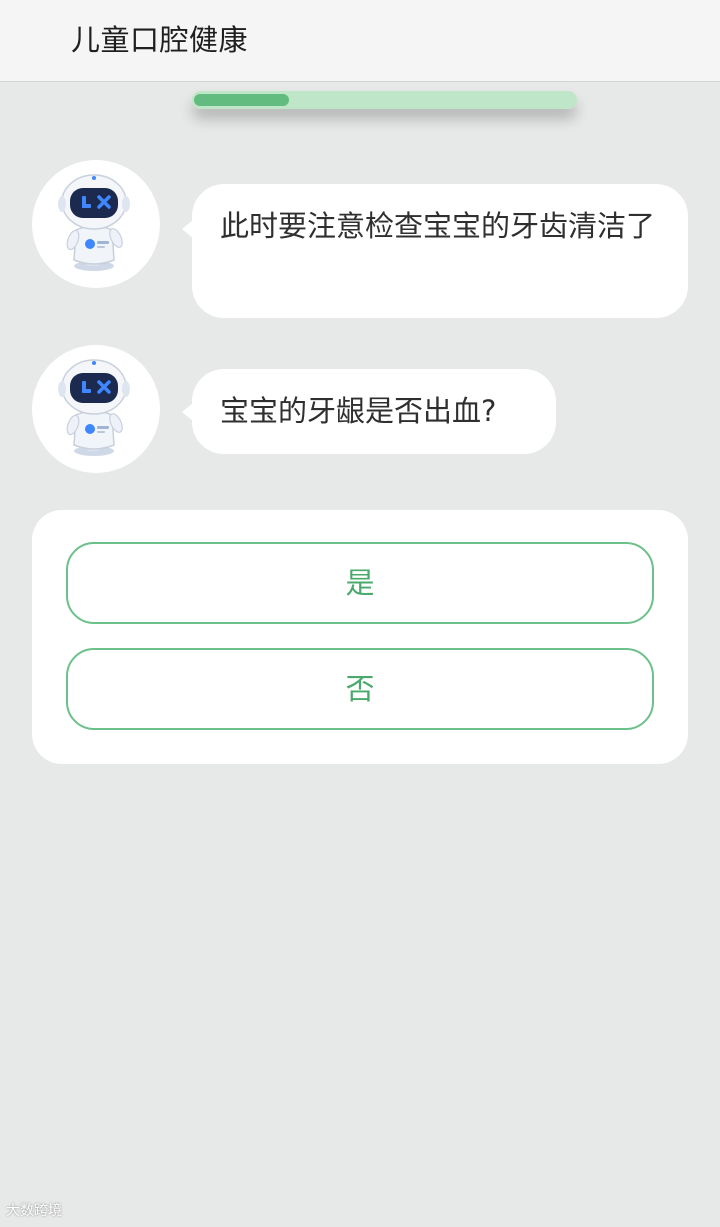 The image size is (720, 1227). What do you see at coordinates (34, 1211) in the screenshot?
I see `watermark: 大数跨境` at bounding box center [34, 1211].